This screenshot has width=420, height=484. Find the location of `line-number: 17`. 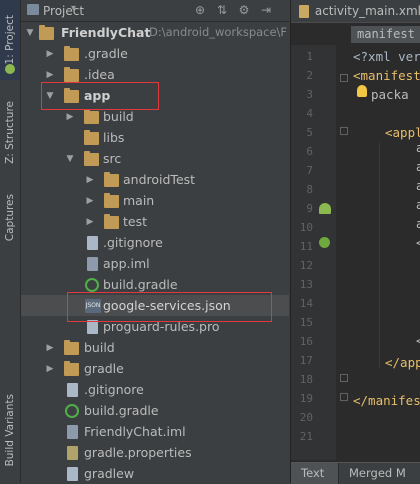

line-number: 17 is located at coordinates (306, 360).